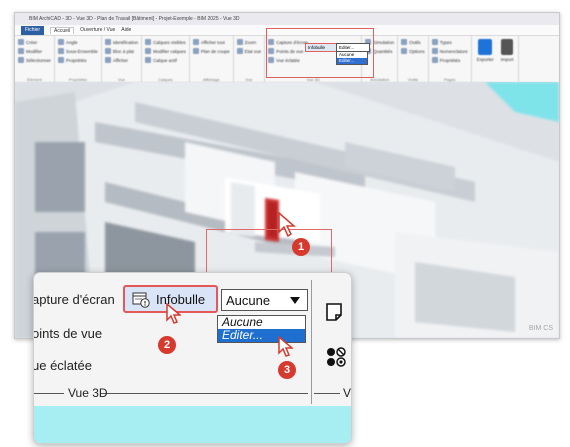 The image size is (570, 447). I want to click on cursor-1-icon, so click(287, 225).